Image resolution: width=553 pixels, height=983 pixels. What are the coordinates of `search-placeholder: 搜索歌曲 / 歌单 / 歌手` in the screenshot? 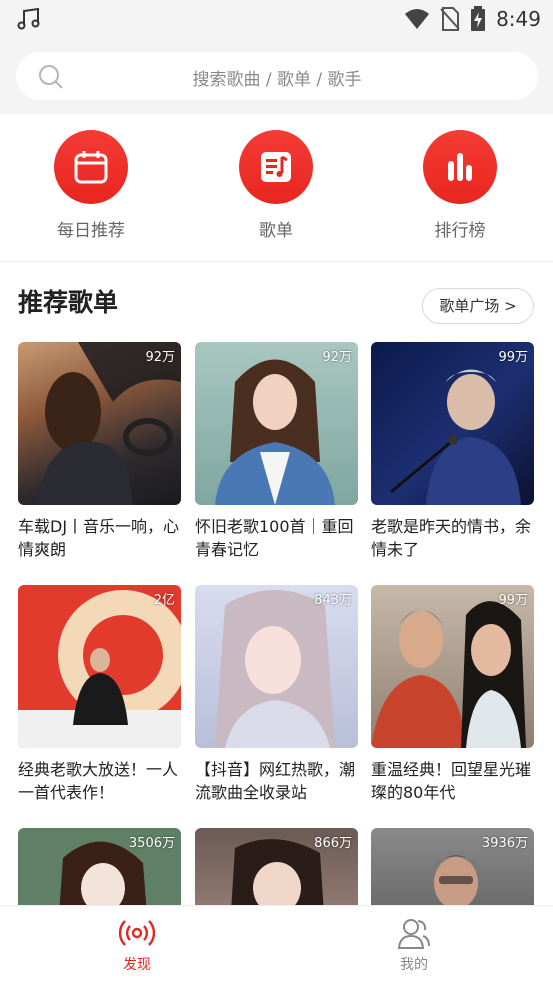 It's located at (277, 80).